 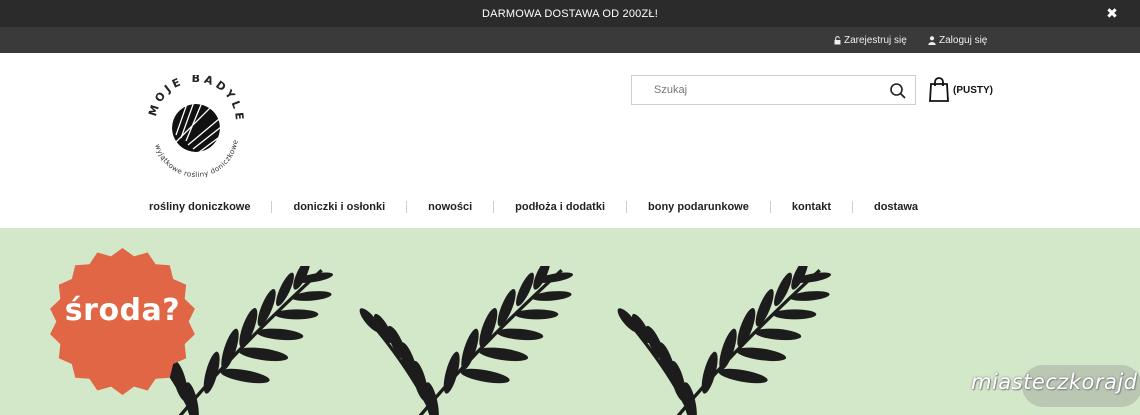 I want to click on register-label: Zarejestruj się, so click(x=875, y=40).